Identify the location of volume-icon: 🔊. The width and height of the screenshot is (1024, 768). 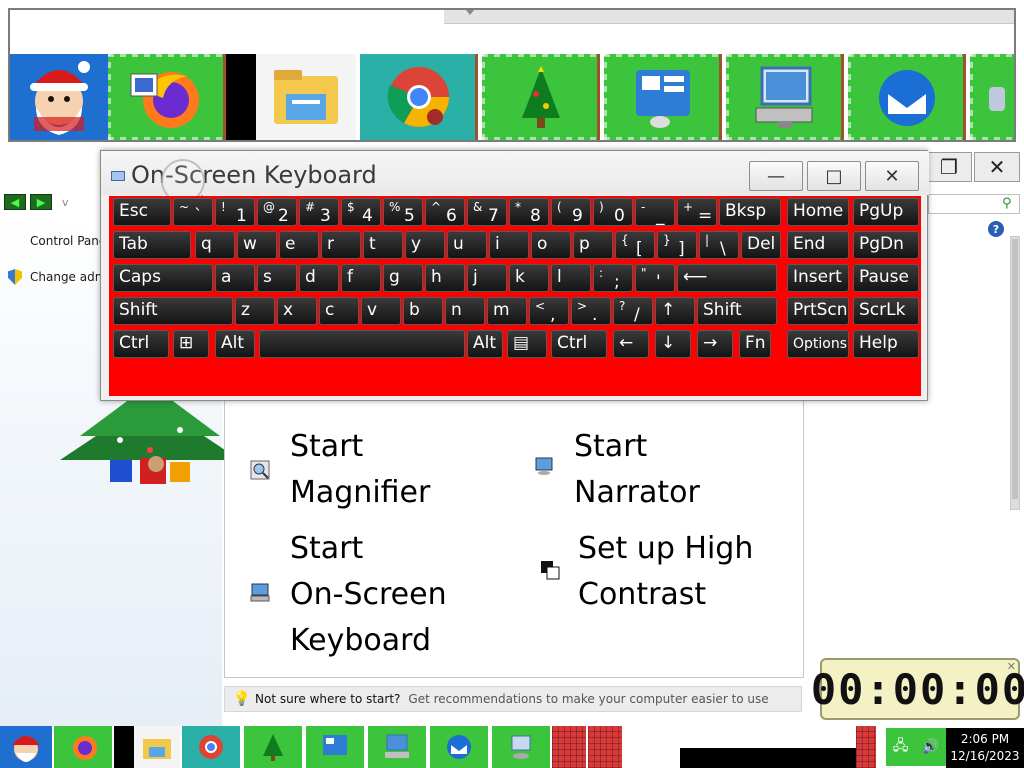
(930, 747).